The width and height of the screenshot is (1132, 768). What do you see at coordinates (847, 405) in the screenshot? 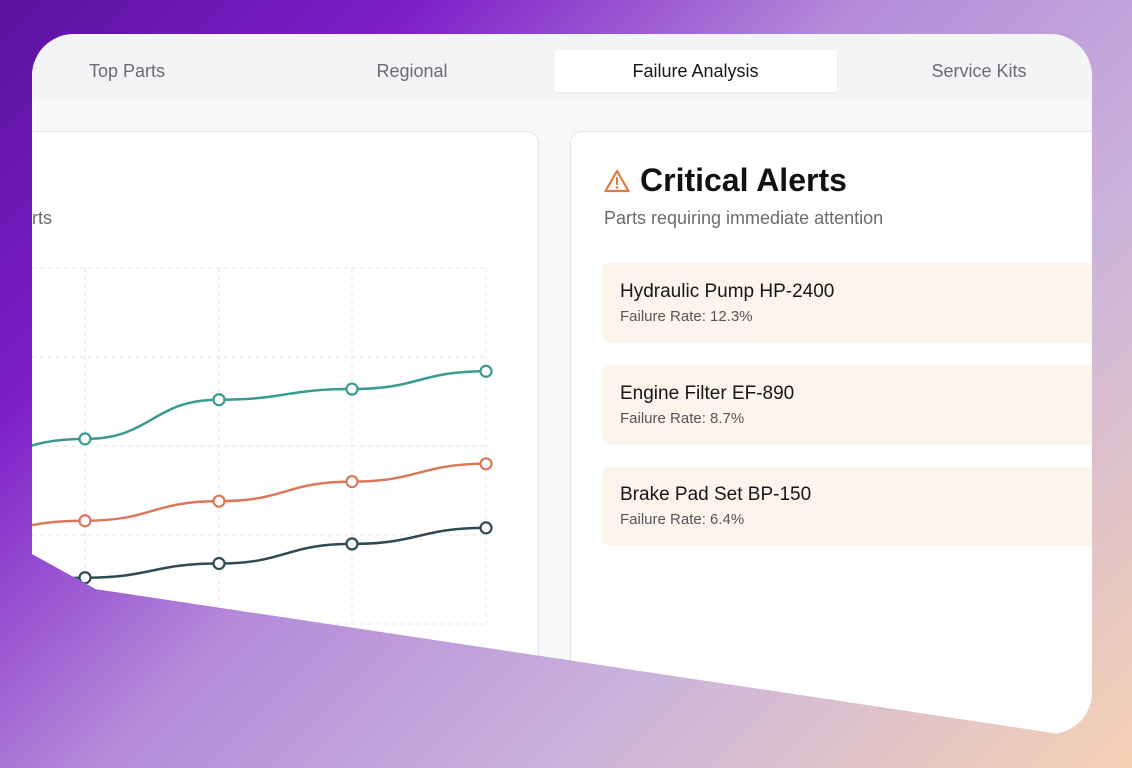
I see `alert-item-engine-filter: Engine Filter EF-890 Failure Rate: 8.7%` at bounding box center [847, 405].